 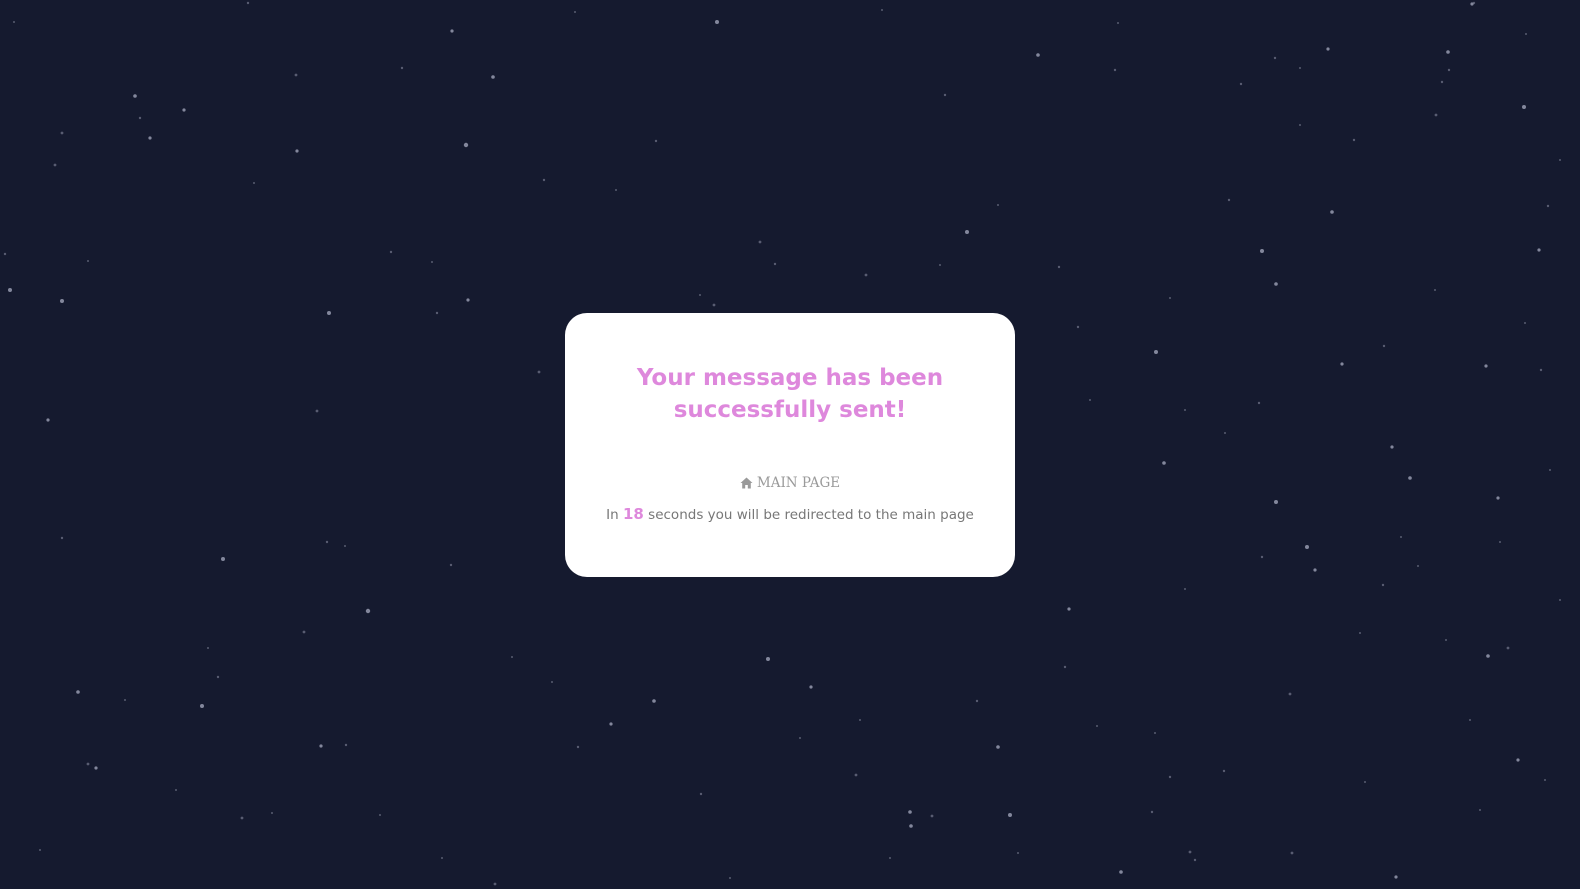 What do you see at coordinates (633, 514) in the screenshot?
I see `countdown-seconds: 18` at bounding box center [633, 514].